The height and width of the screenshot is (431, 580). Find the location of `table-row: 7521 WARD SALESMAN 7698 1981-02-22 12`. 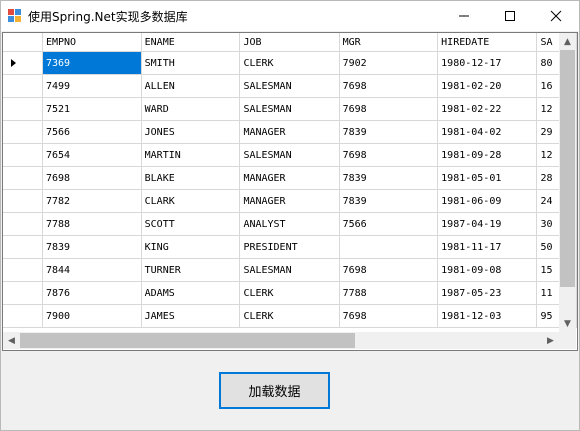

table-row: 7521 WARD SALESMAN 7698 1981-02-22 12 is located at coordinates (290, 109).